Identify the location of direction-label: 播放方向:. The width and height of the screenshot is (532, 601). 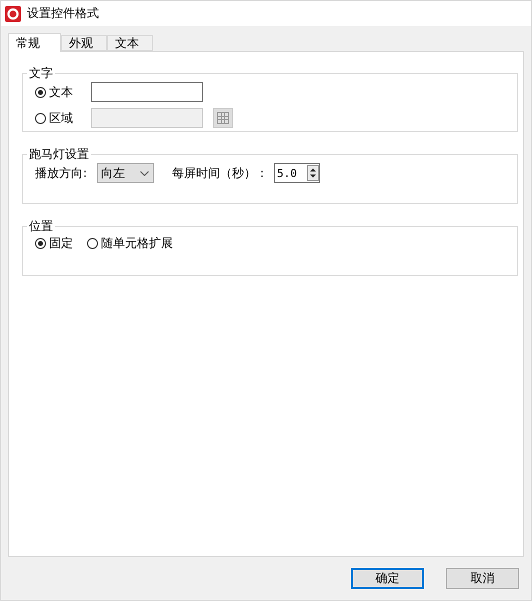
(61, 173).